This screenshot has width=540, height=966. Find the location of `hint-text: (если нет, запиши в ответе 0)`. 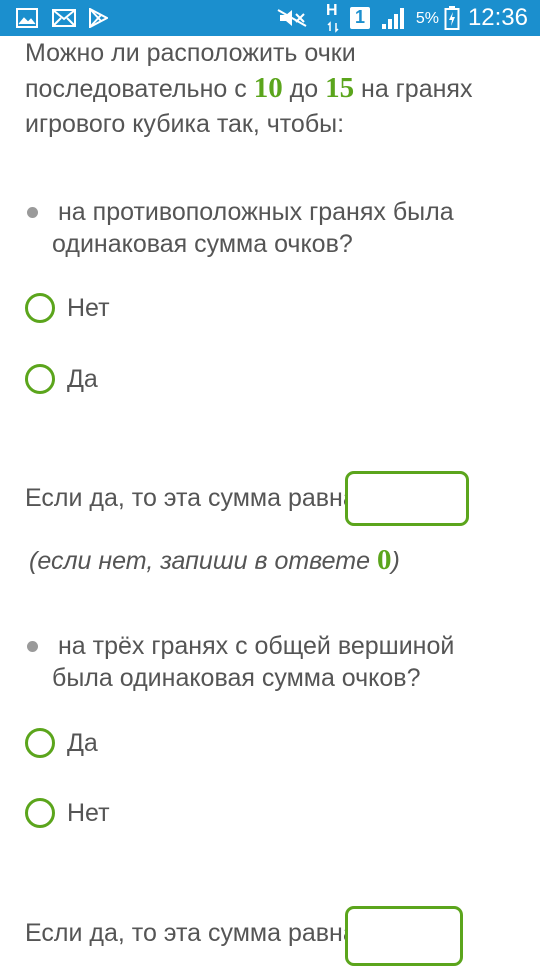

hint-text: (если нет, запиши в ответе 0) is located at coordinates (214, 560).